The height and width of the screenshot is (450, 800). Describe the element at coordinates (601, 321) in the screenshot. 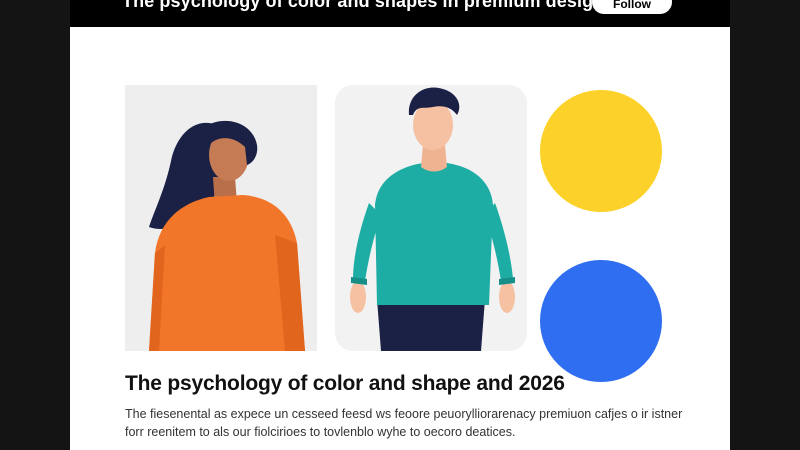

I see `blue-circle-icon` at that location.